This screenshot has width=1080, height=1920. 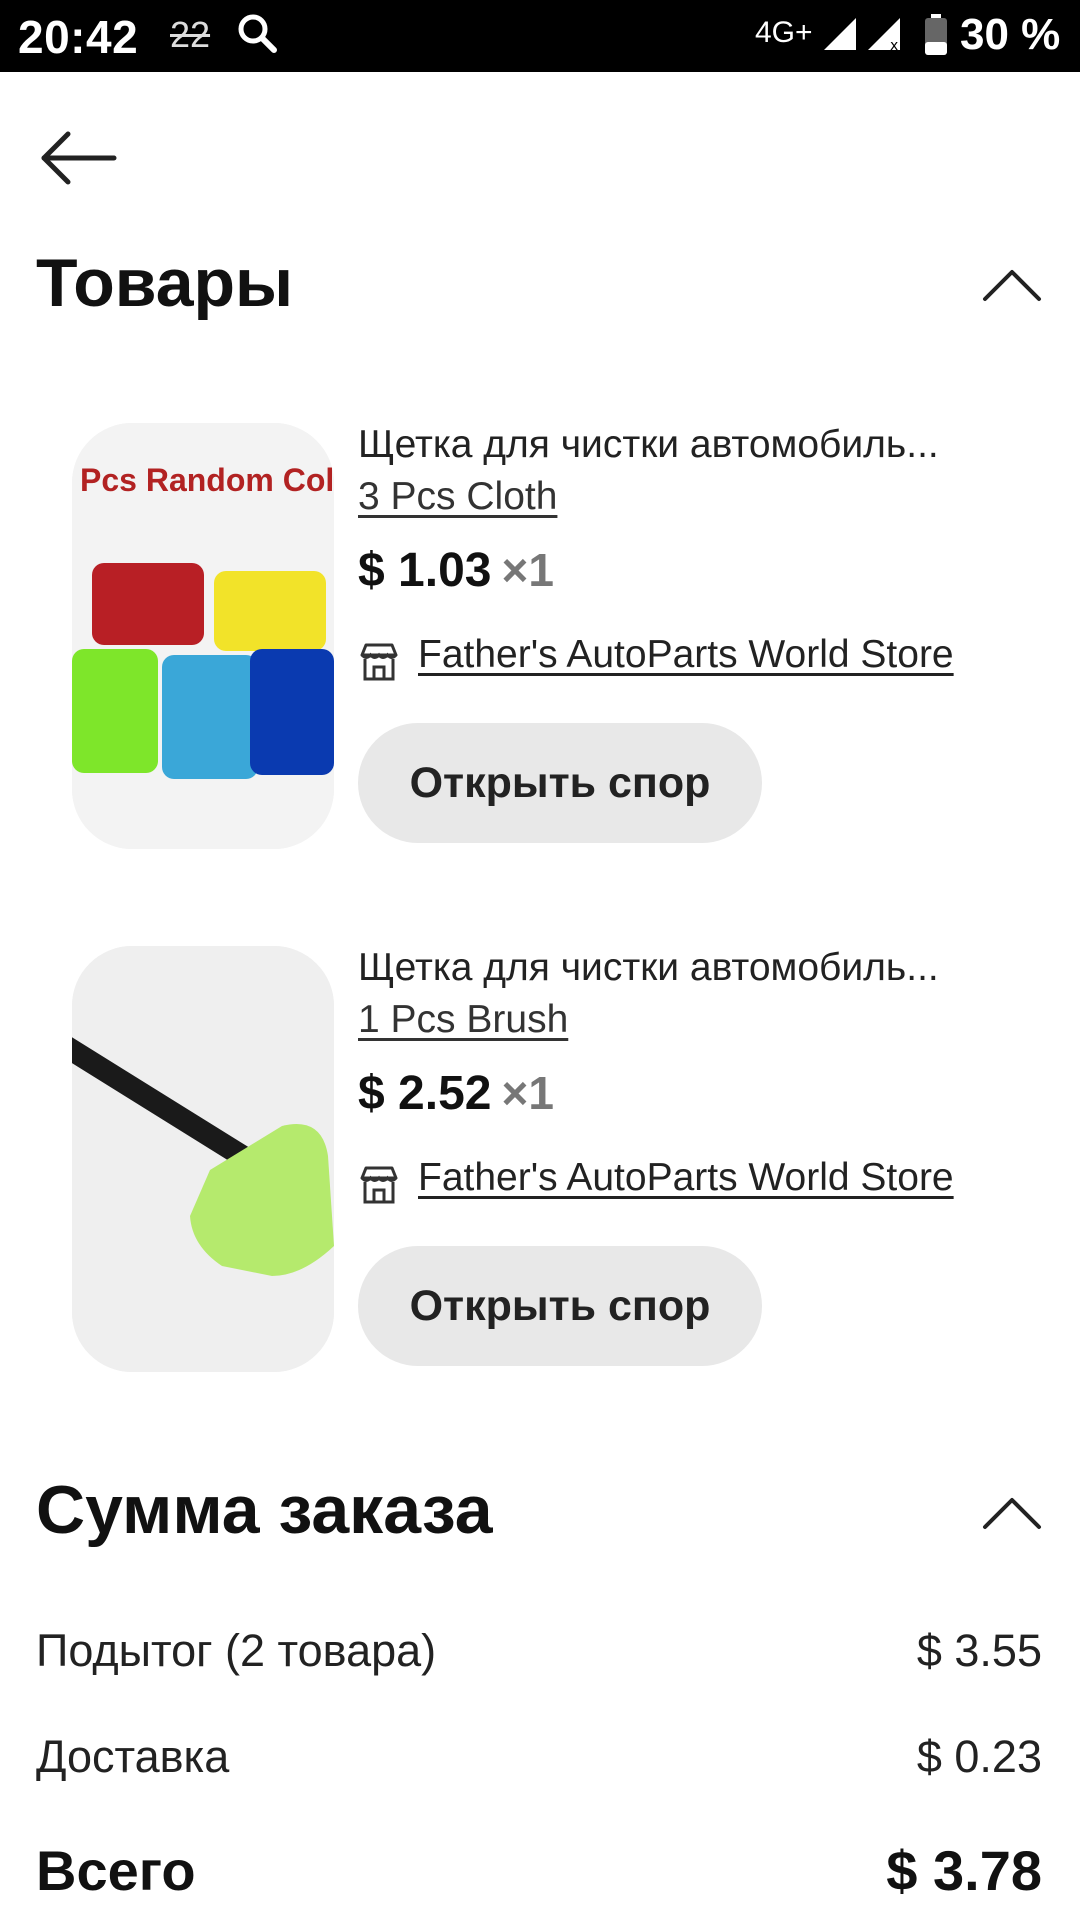 I want to click on network-type: 4G+, so click(x=784, y=32).